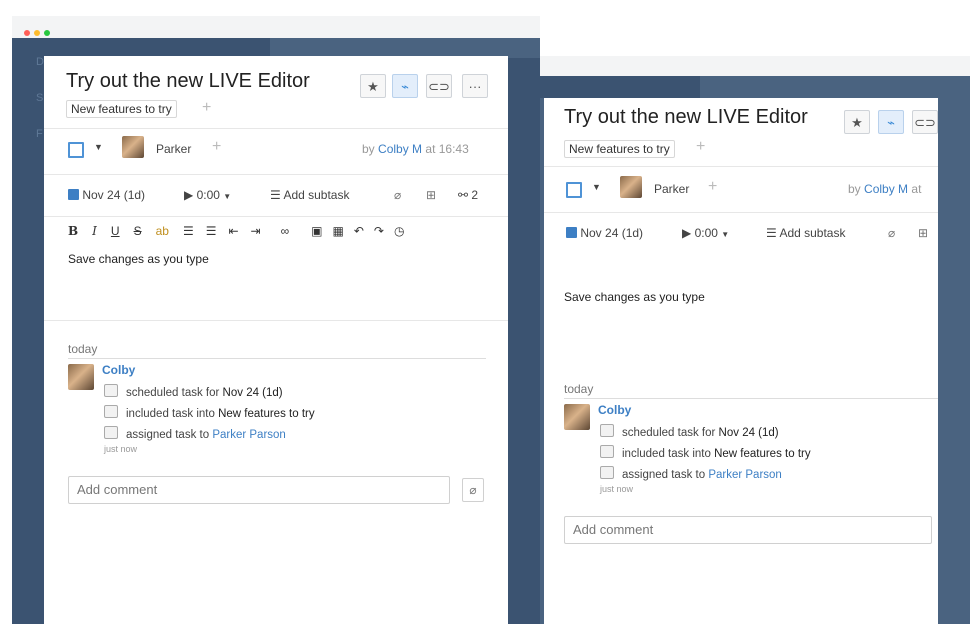 Image resolution: width=978 pixels, height=624 pixels. Describe the element at coordinates (252, 393) in the screenshot. I see `stream-item-value: Nov 24 (1d)` at that location.